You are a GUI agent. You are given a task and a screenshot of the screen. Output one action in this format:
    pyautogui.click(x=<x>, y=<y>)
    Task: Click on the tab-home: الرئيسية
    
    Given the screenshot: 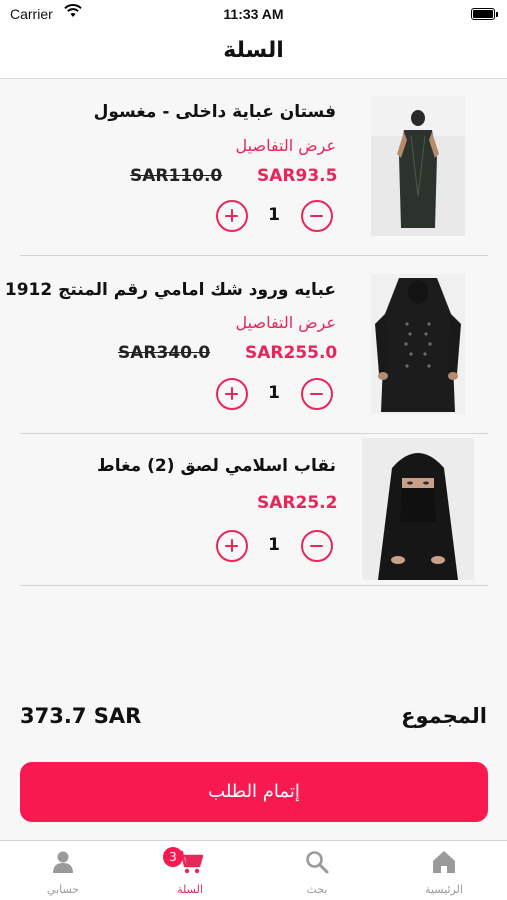 What is the action you would take?
    pyautogui.click(x=444, y=870)
    